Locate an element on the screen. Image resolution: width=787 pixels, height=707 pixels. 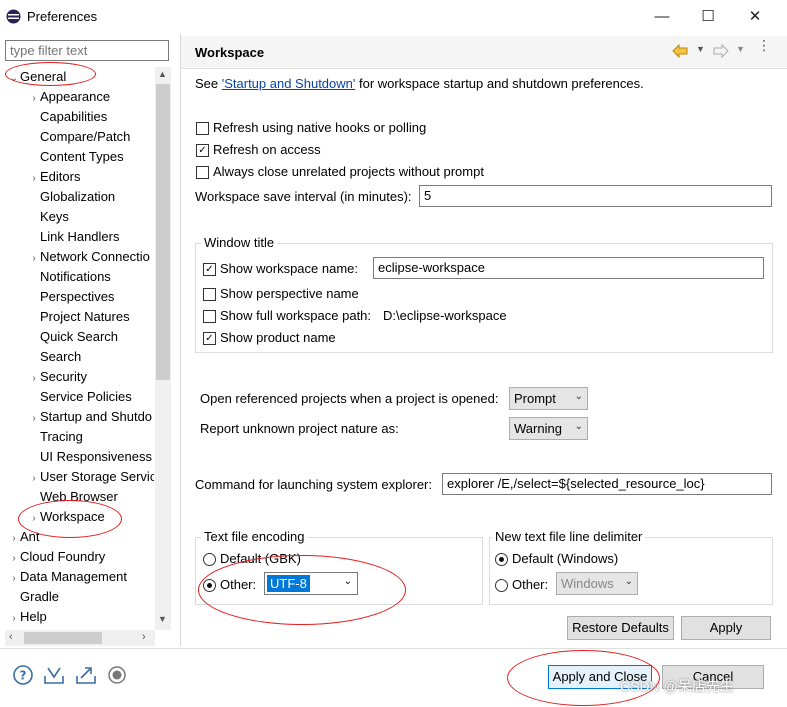
filter-input is located at coordinates (87, 50).